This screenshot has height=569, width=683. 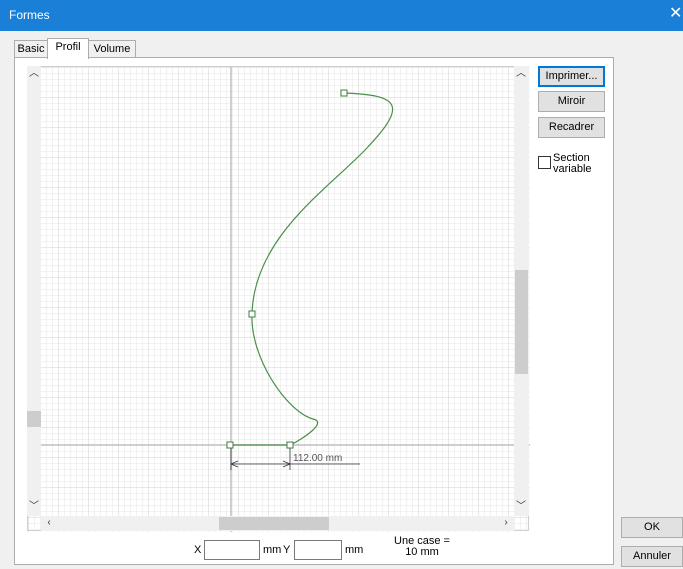 I want to click on section-variable-checkbox, so click(x=544, y=162).